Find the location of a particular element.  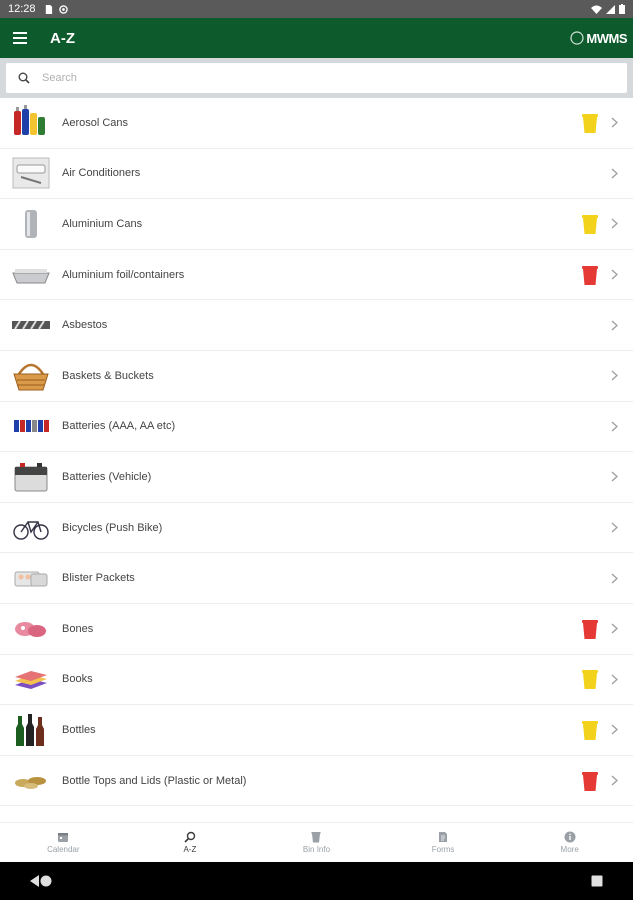

logo-text: MWMS is located at coordinates (606, 38).